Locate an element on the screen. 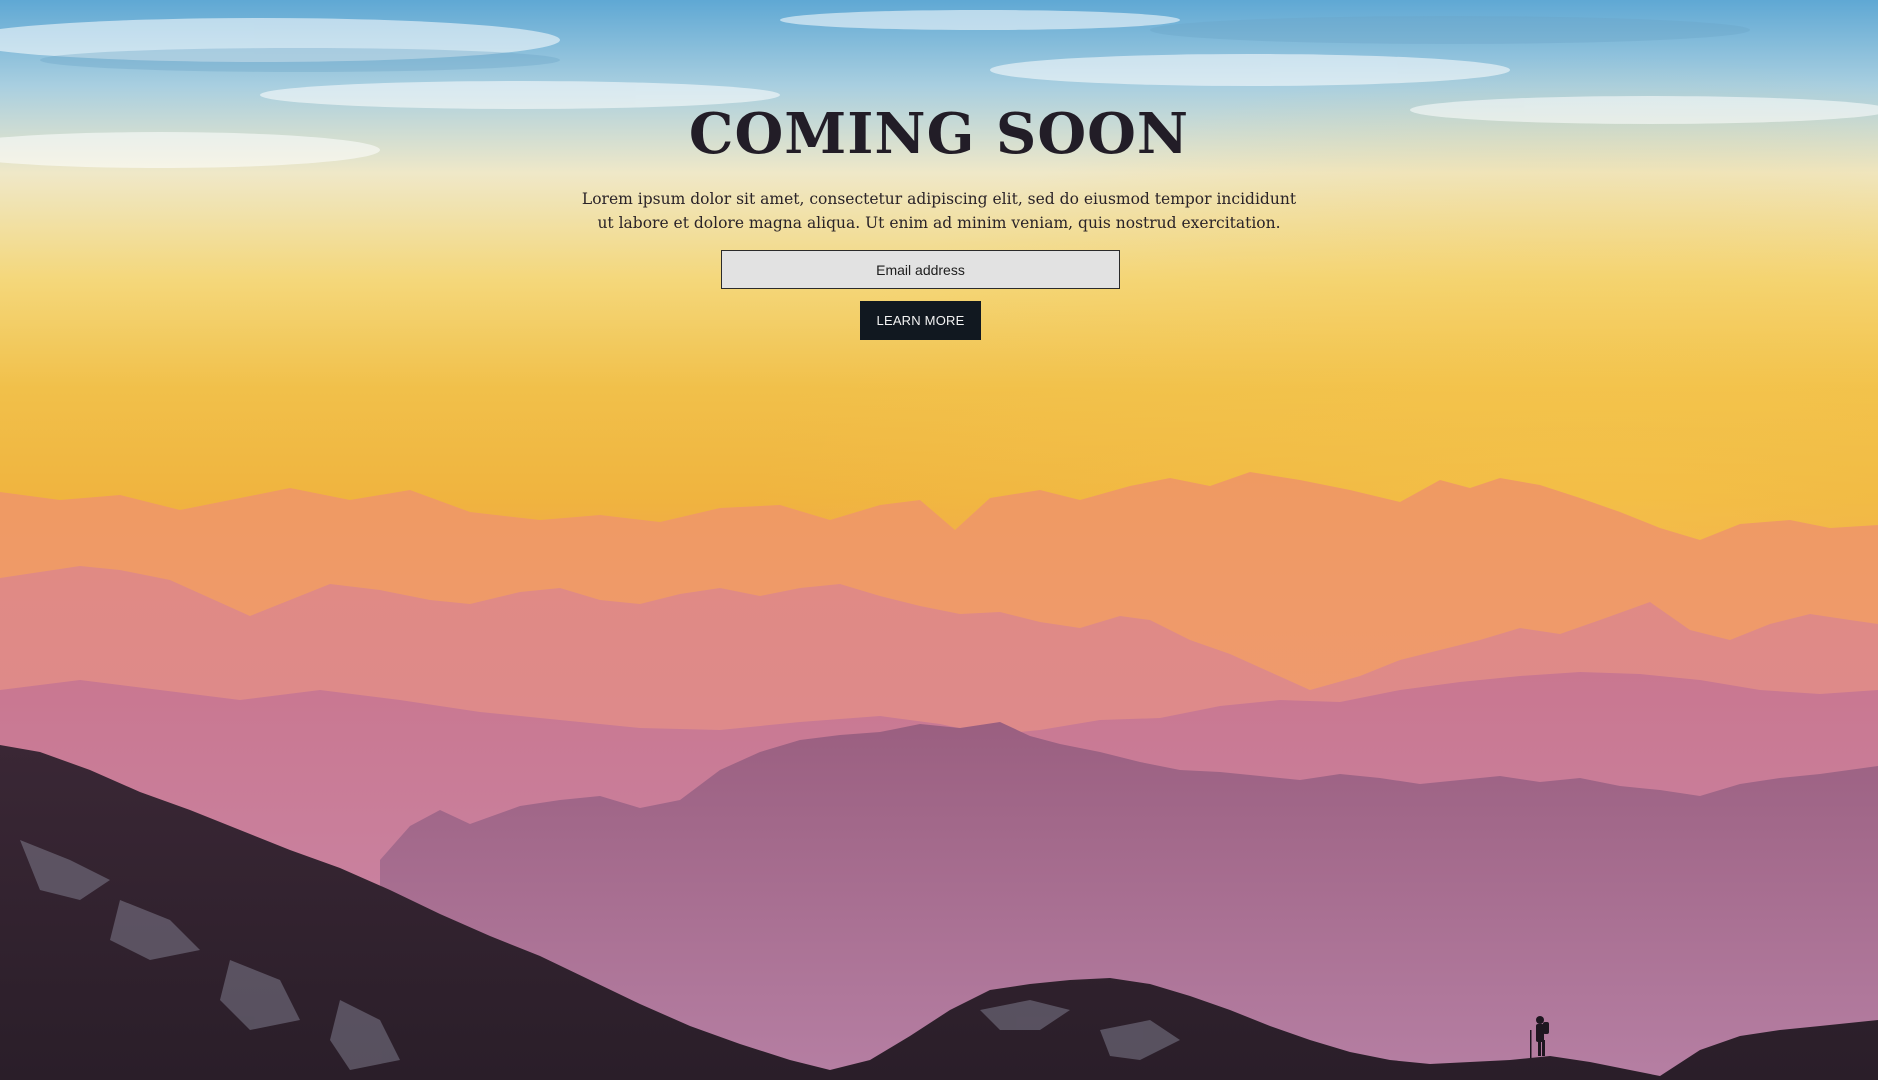  email-field is located at coordinates (920, 269).